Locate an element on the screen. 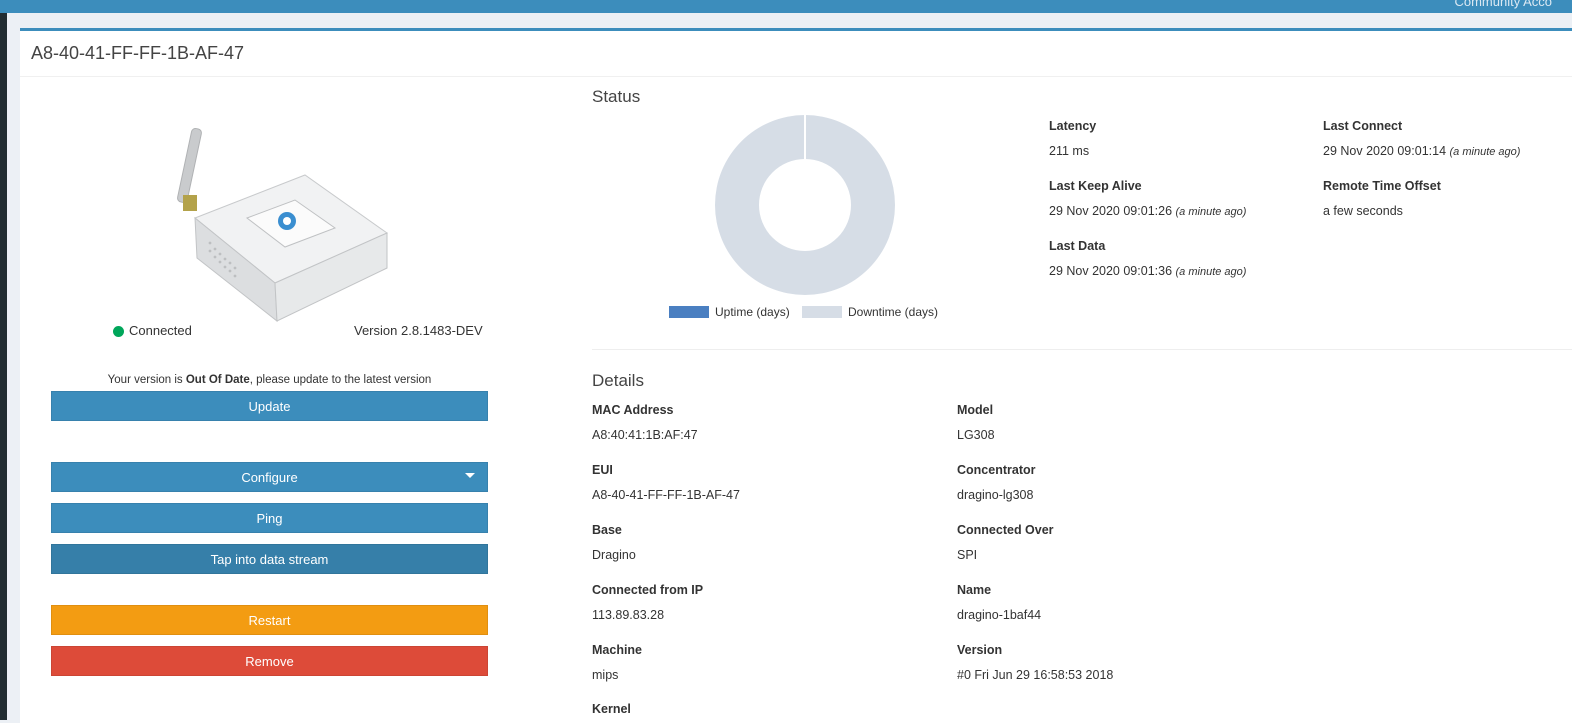  machine-value: mips is located at coordinates (605, 675).